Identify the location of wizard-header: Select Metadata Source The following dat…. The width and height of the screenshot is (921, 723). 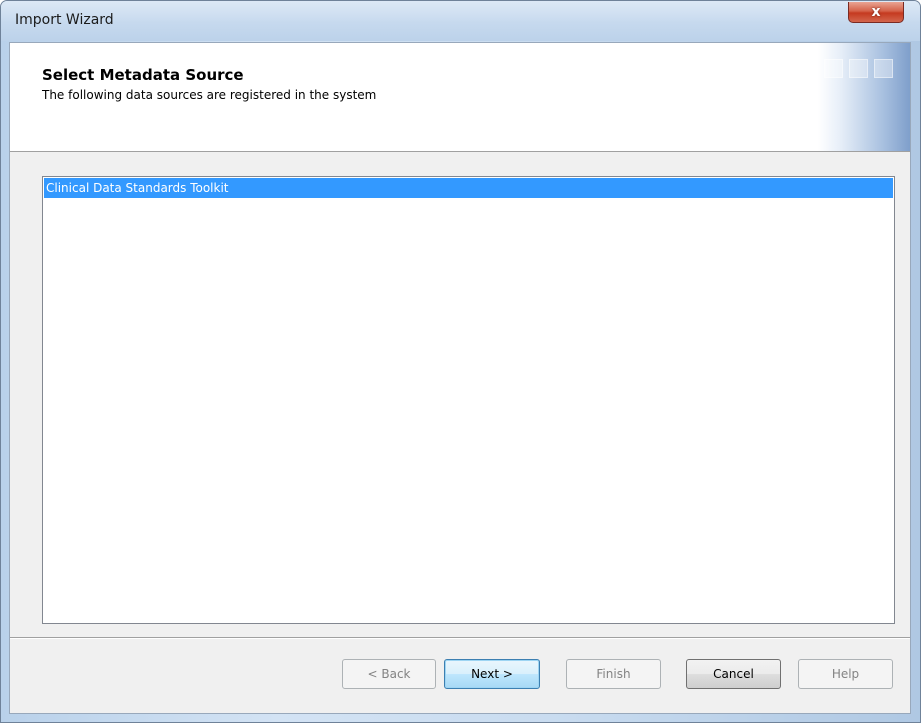
(460, 97).